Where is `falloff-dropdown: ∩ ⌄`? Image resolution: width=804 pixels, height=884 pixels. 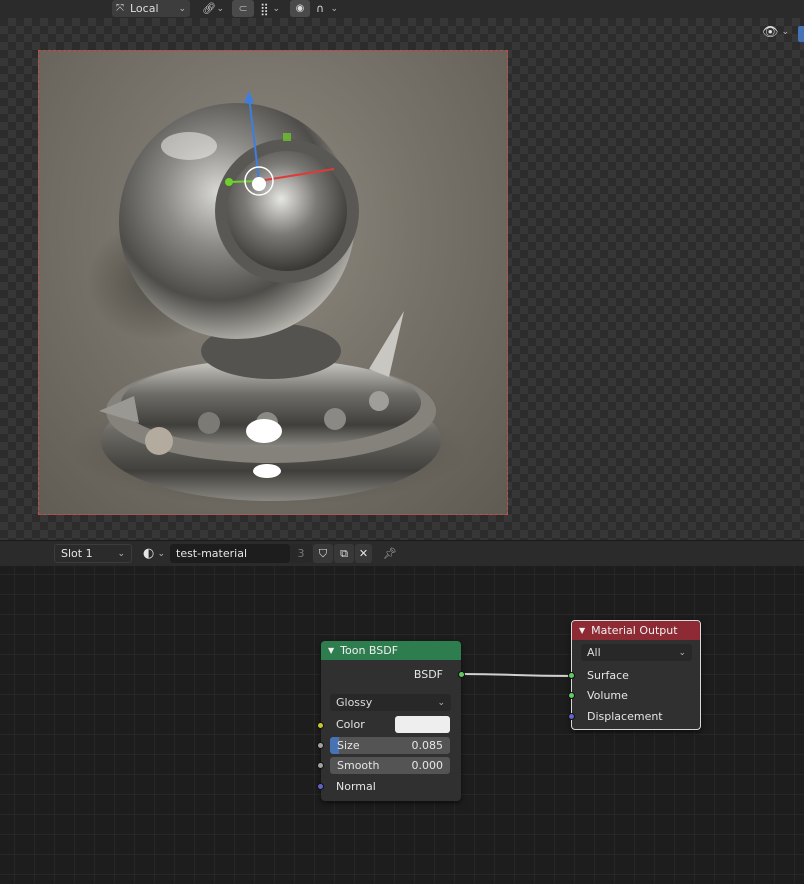 falloff-dropdown: ∩ ⌄ is located at coordinates (327, 8).